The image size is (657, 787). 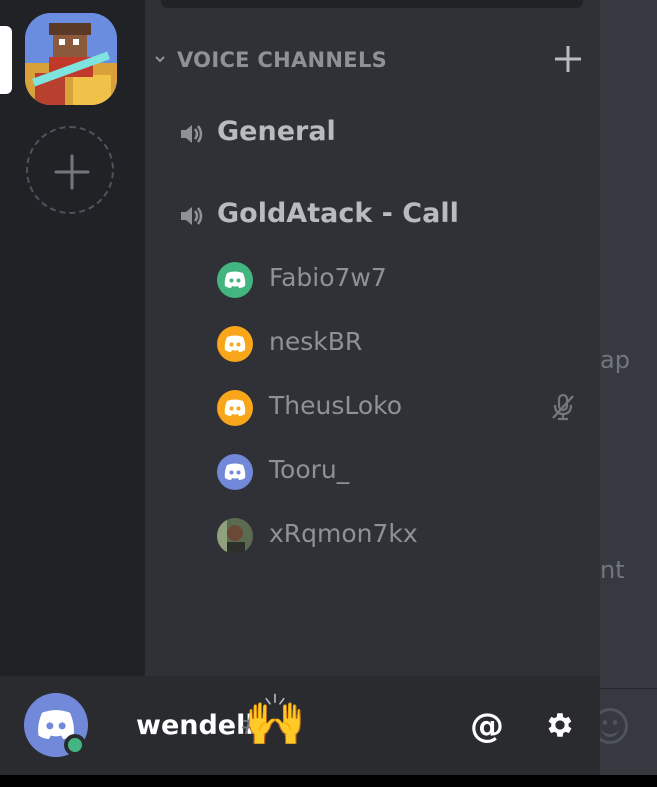 I want to click on member-name: neskBR, so click(x=316, y=341).